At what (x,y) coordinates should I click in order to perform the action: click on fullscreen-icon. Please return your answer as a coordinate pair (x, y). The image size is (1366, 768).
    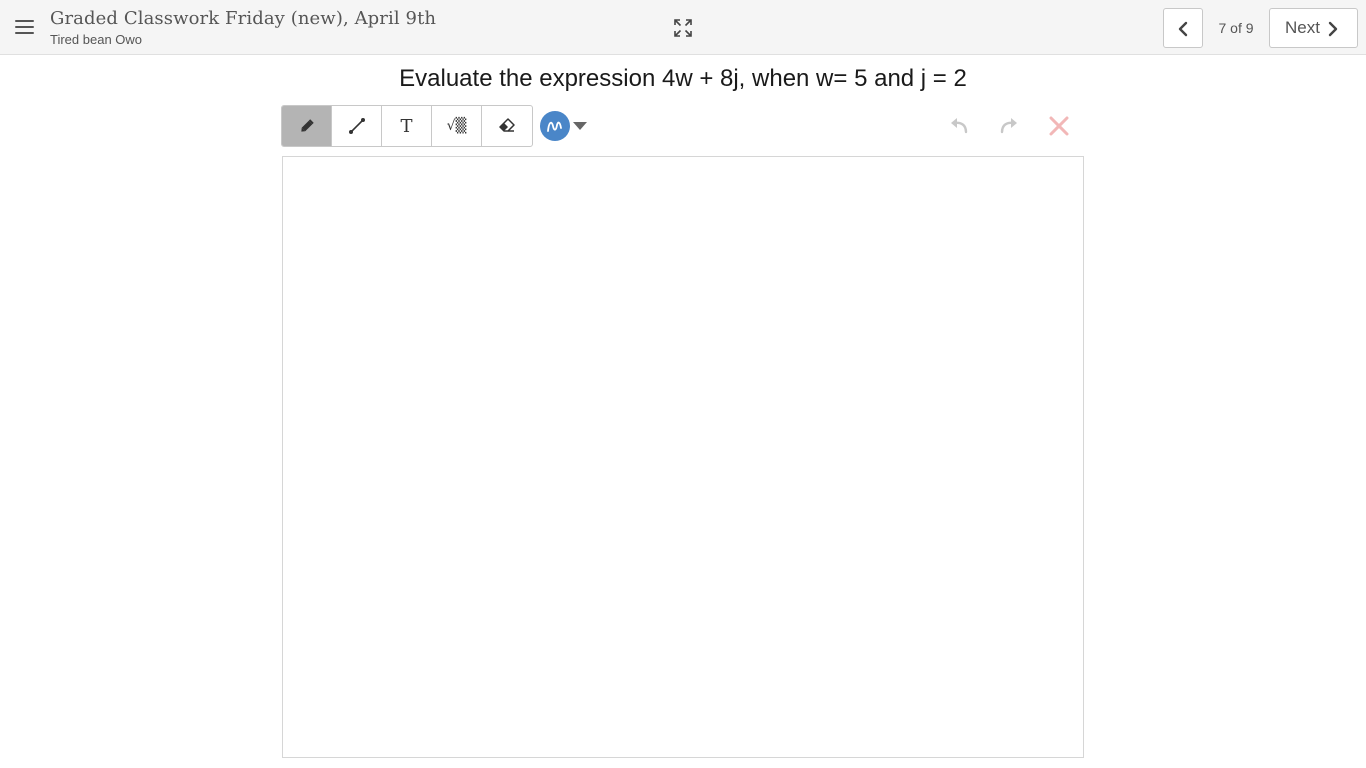
    Looking at the image, I should click on (683, 28).